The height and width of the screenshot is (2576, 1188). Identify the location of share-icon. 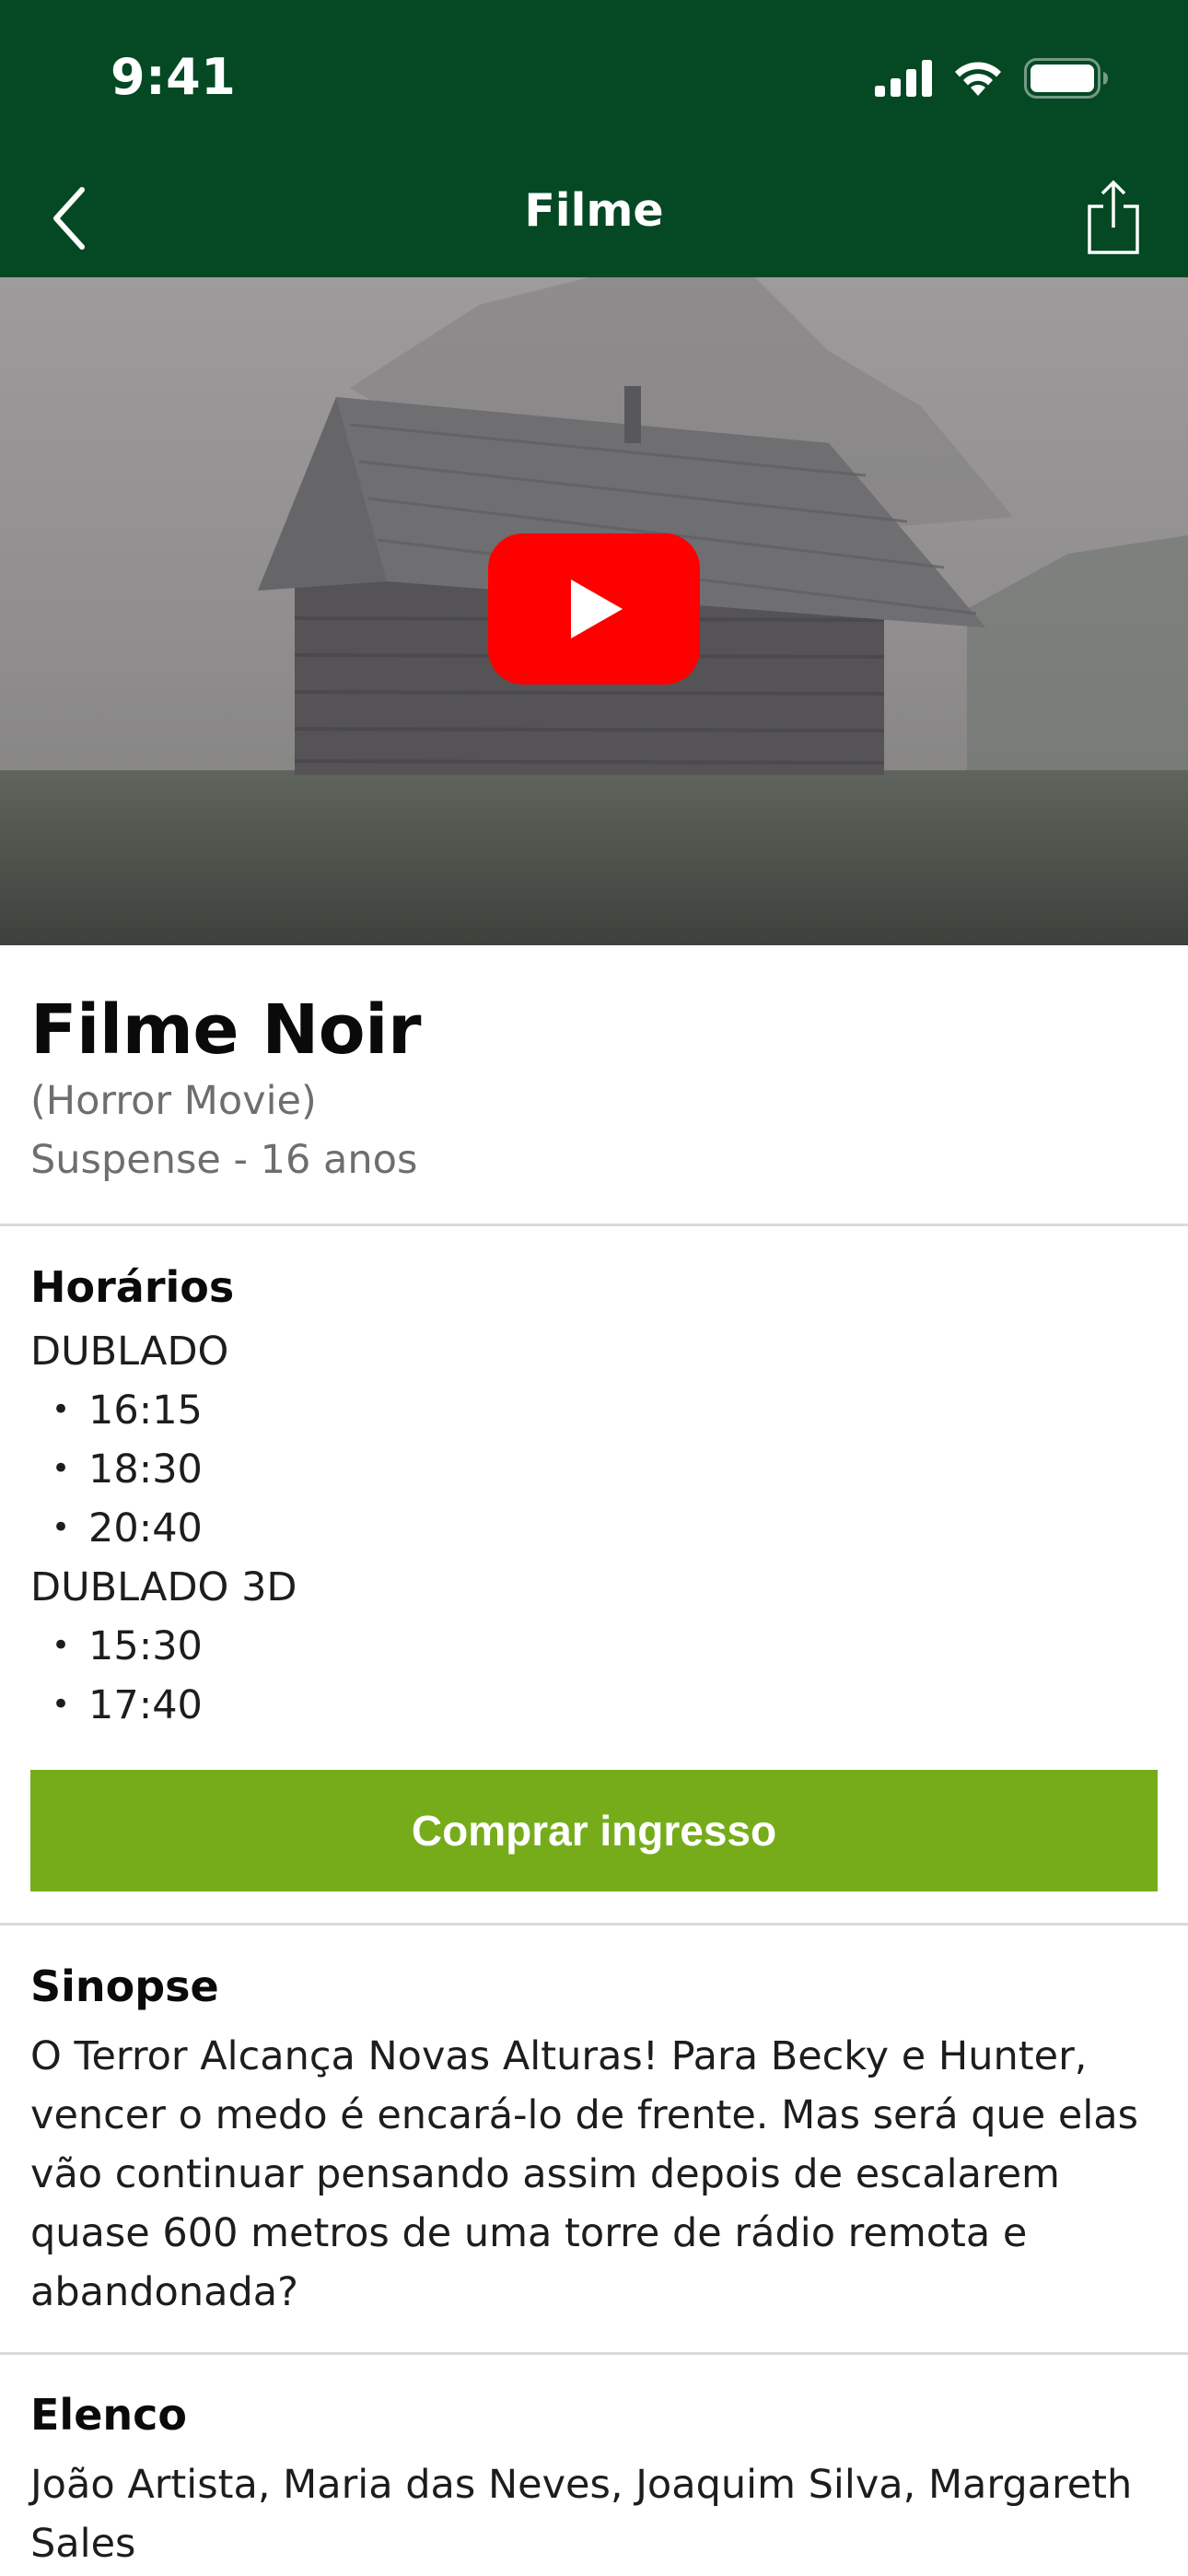
(1113, 217).